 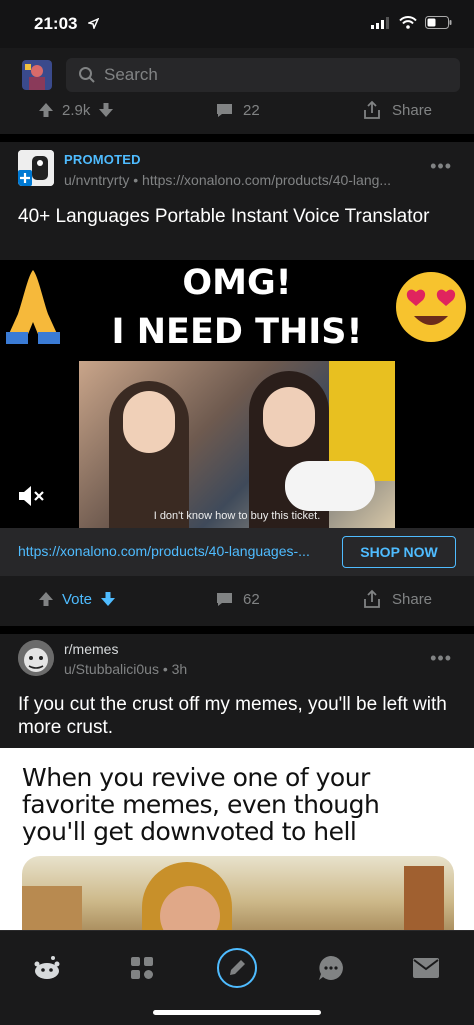 I want to click on vote-group: 2.9k, so click(x=76, y=110).